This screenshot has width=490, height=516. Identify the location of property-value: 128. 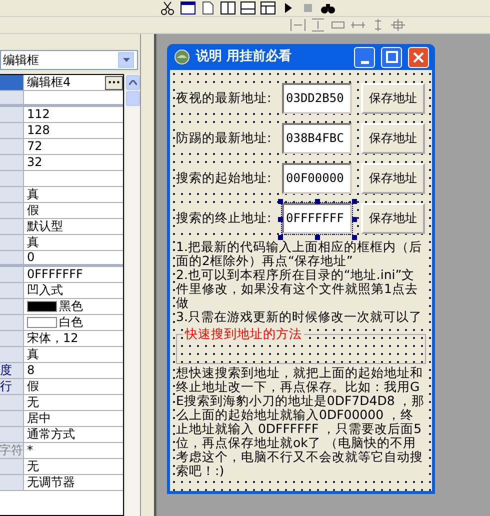
(38, 130).